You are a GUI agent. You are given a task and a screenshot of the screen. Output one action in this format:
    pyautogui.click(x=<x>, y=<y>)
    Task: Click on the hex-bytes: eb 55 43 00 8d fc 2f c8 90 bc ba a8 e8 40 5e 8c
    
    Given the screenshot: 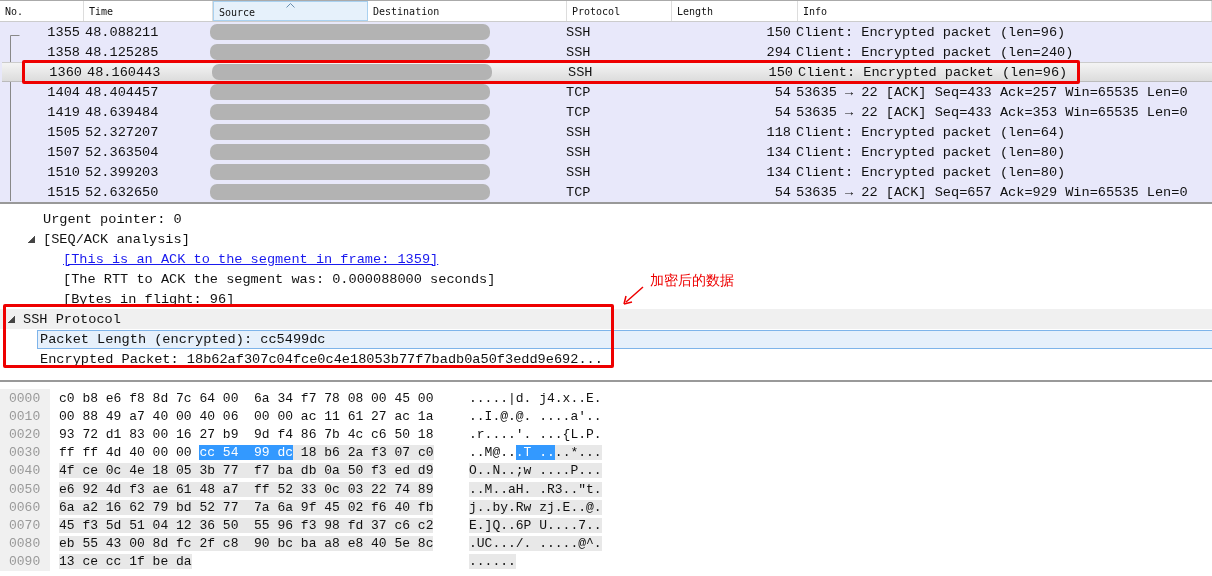 What is the action you would take?
    pyautogui.click(x=246, y=544)
    